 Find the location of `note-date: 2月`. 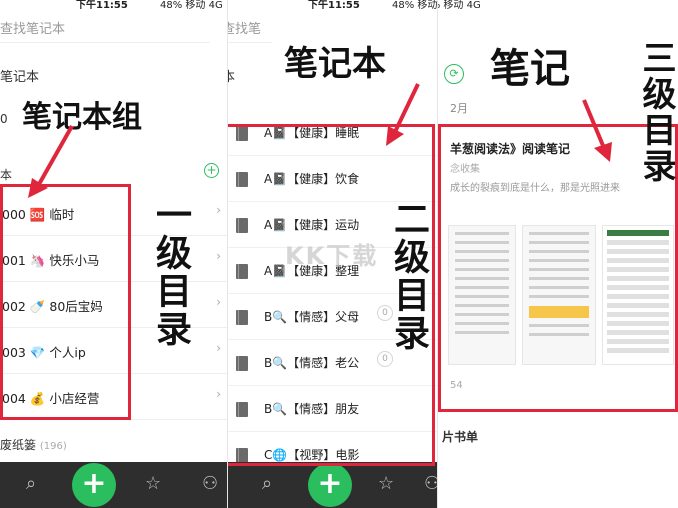

note-date: 2月 is located at coordinates (459, 108).